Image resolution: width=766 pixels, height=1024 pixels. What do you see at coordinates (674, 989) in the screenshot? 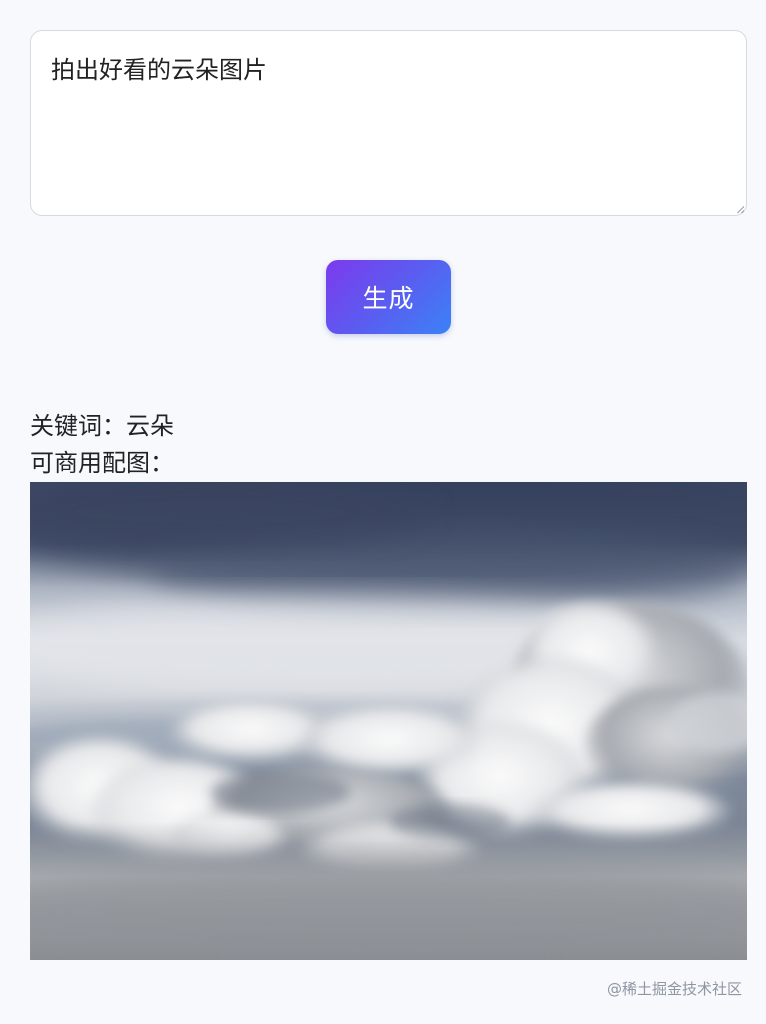
I see `watermark: @稀土掘金技术社区` at bounding box center [674, 989].